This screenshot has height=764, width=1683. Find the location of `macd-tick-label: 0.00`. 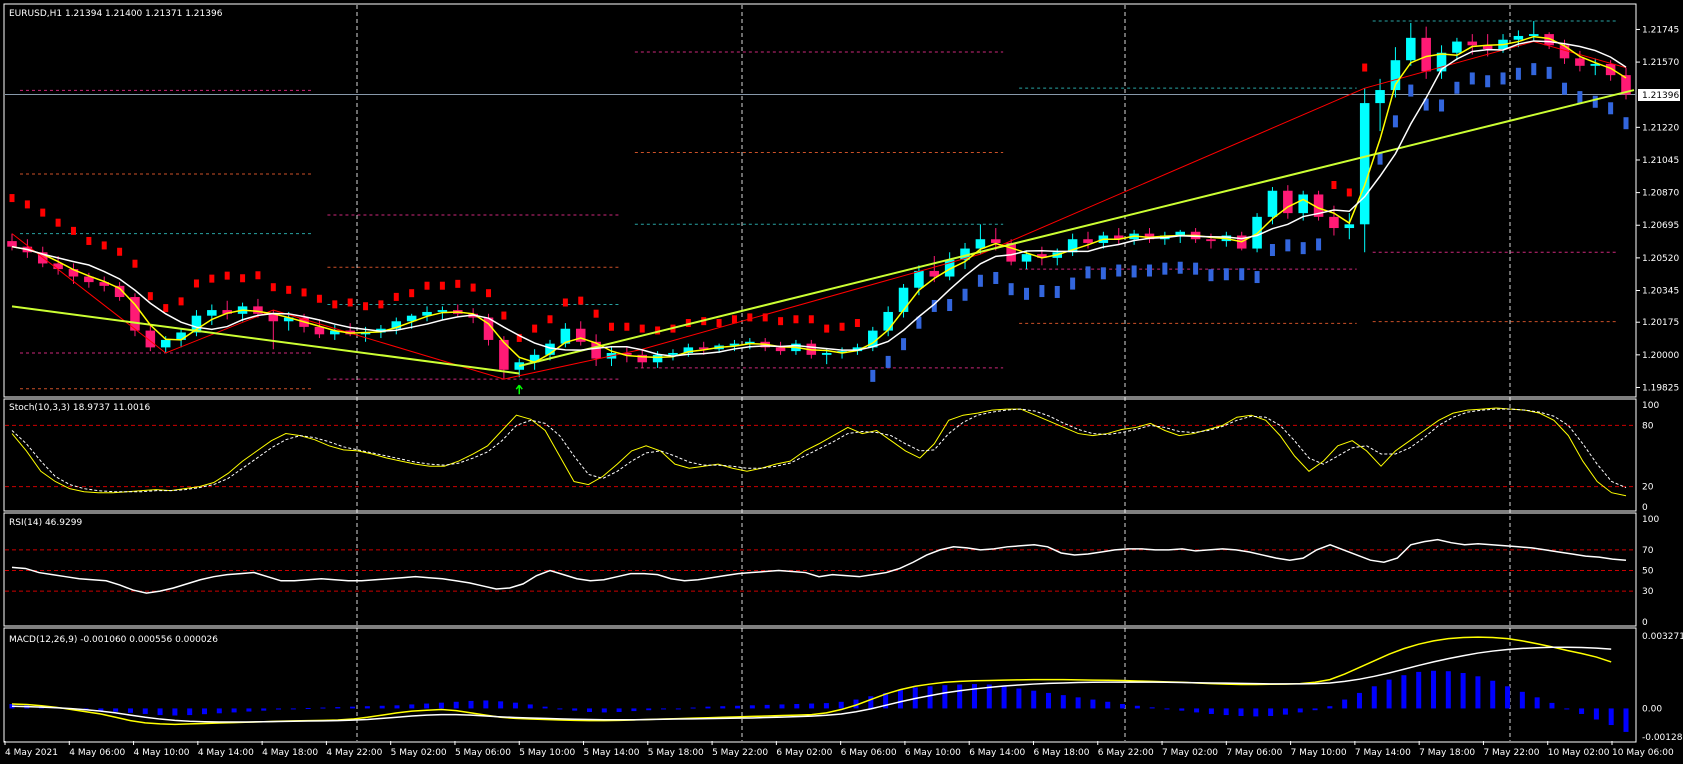

macd-tick-label: 0.00 is located at coordinates (1652, 709).